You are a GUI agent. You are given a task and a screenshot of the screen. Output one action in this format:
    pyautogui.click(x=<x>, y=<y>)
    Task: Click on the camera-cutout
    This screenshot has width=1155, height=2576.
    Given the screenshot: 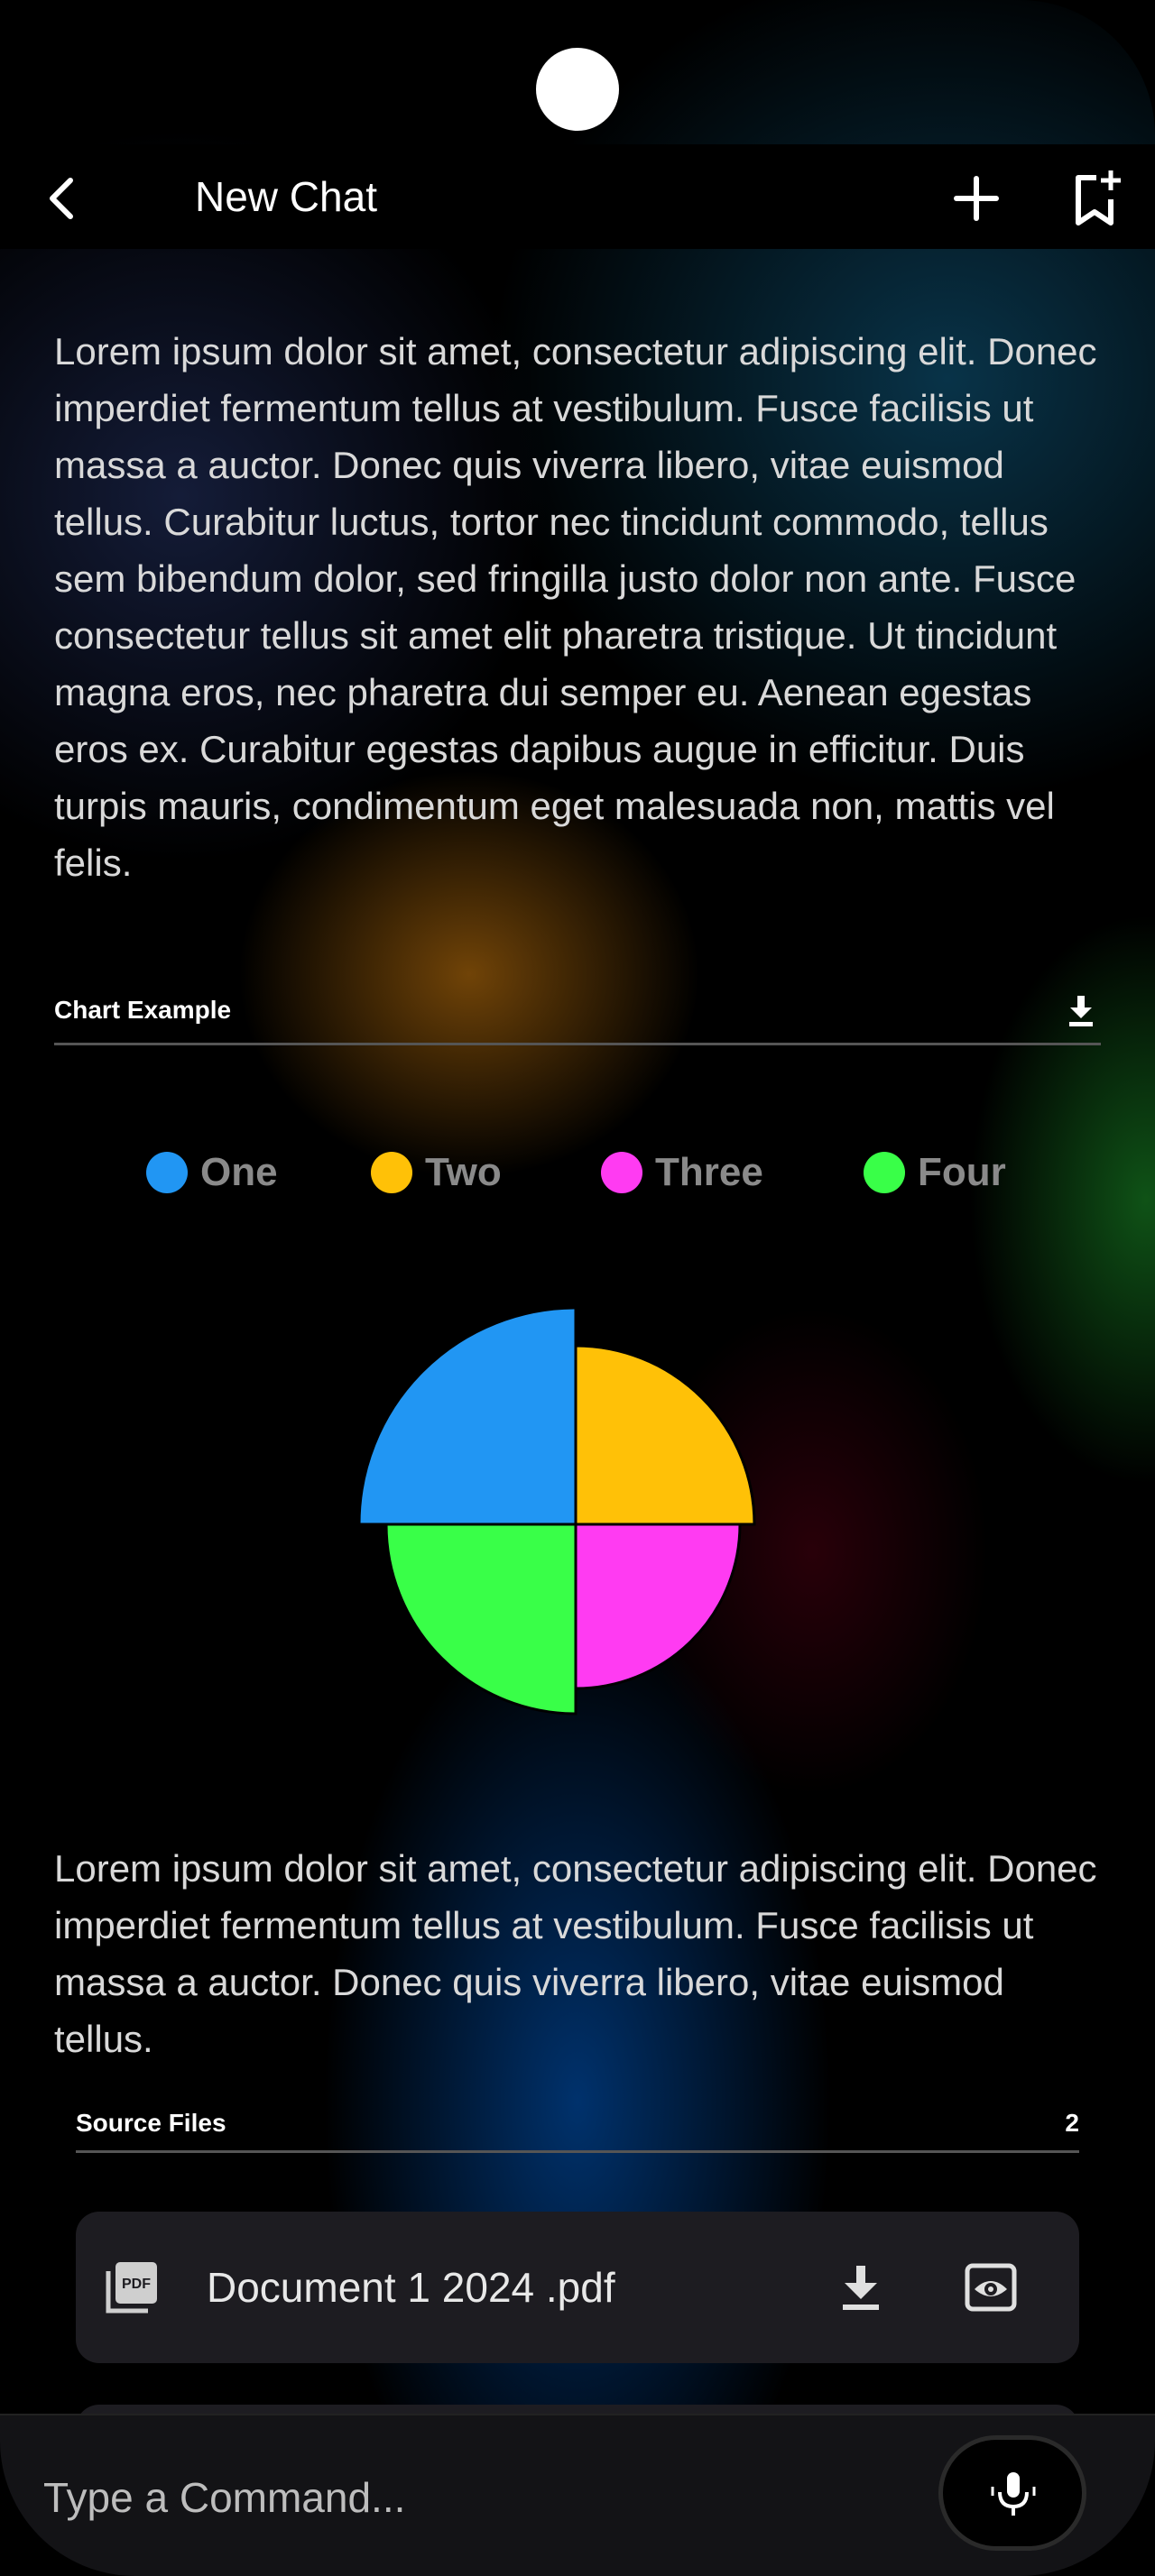 What is the action you would take?
    pyautogui.click(x=577, y=89)
    